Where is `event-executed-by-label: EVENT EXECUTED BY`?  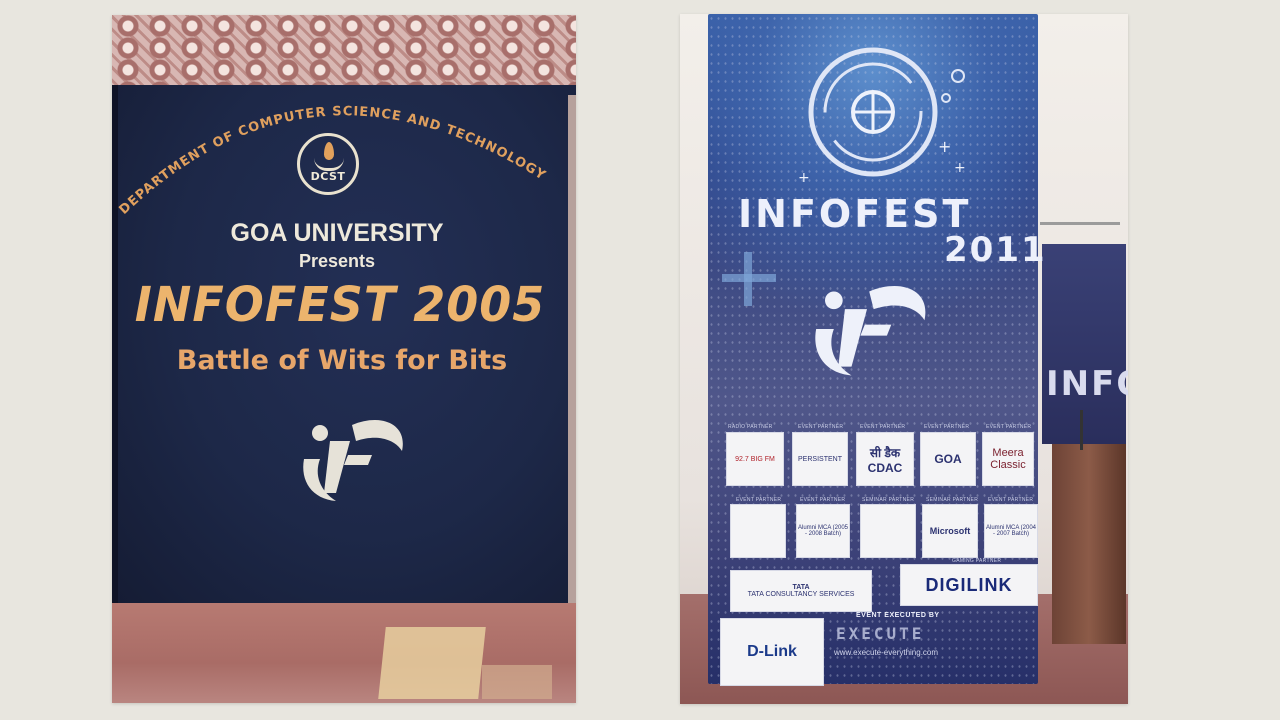
event-executed-by-label: EVENT EXECUTED BY is located at coordinates (898, 615).